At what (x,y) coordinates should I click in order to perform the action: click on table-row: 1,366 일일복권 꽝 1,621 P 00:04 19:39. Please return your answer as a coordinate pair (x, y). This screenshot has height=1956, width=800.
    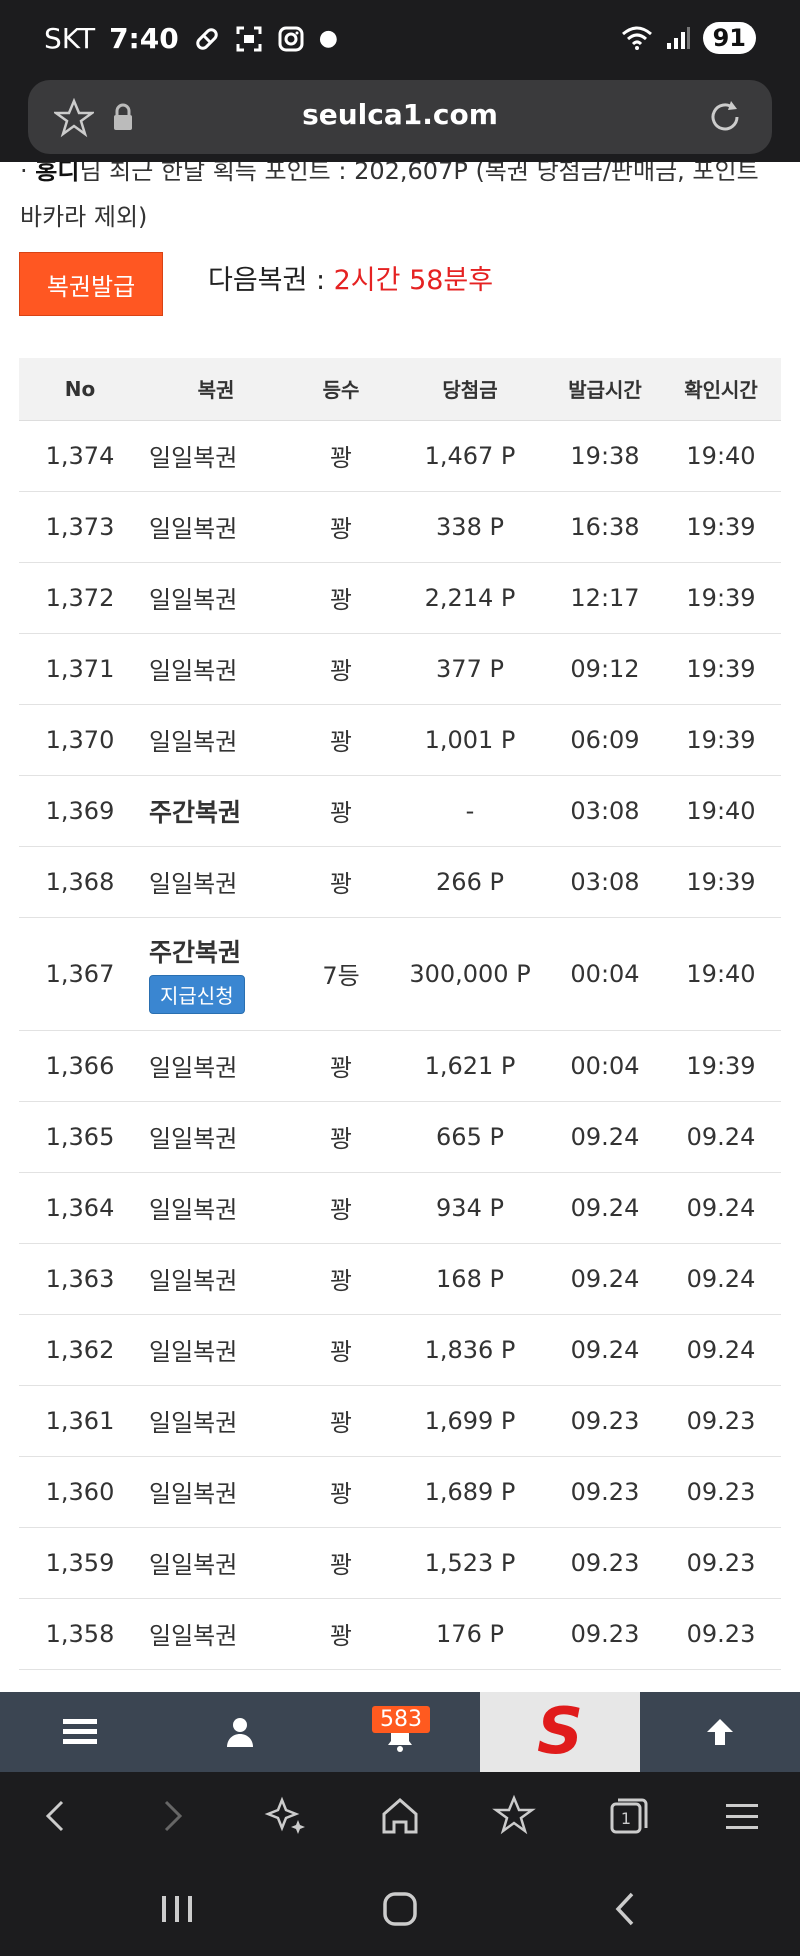
    Looking at the image, I should click on (400, 1066).